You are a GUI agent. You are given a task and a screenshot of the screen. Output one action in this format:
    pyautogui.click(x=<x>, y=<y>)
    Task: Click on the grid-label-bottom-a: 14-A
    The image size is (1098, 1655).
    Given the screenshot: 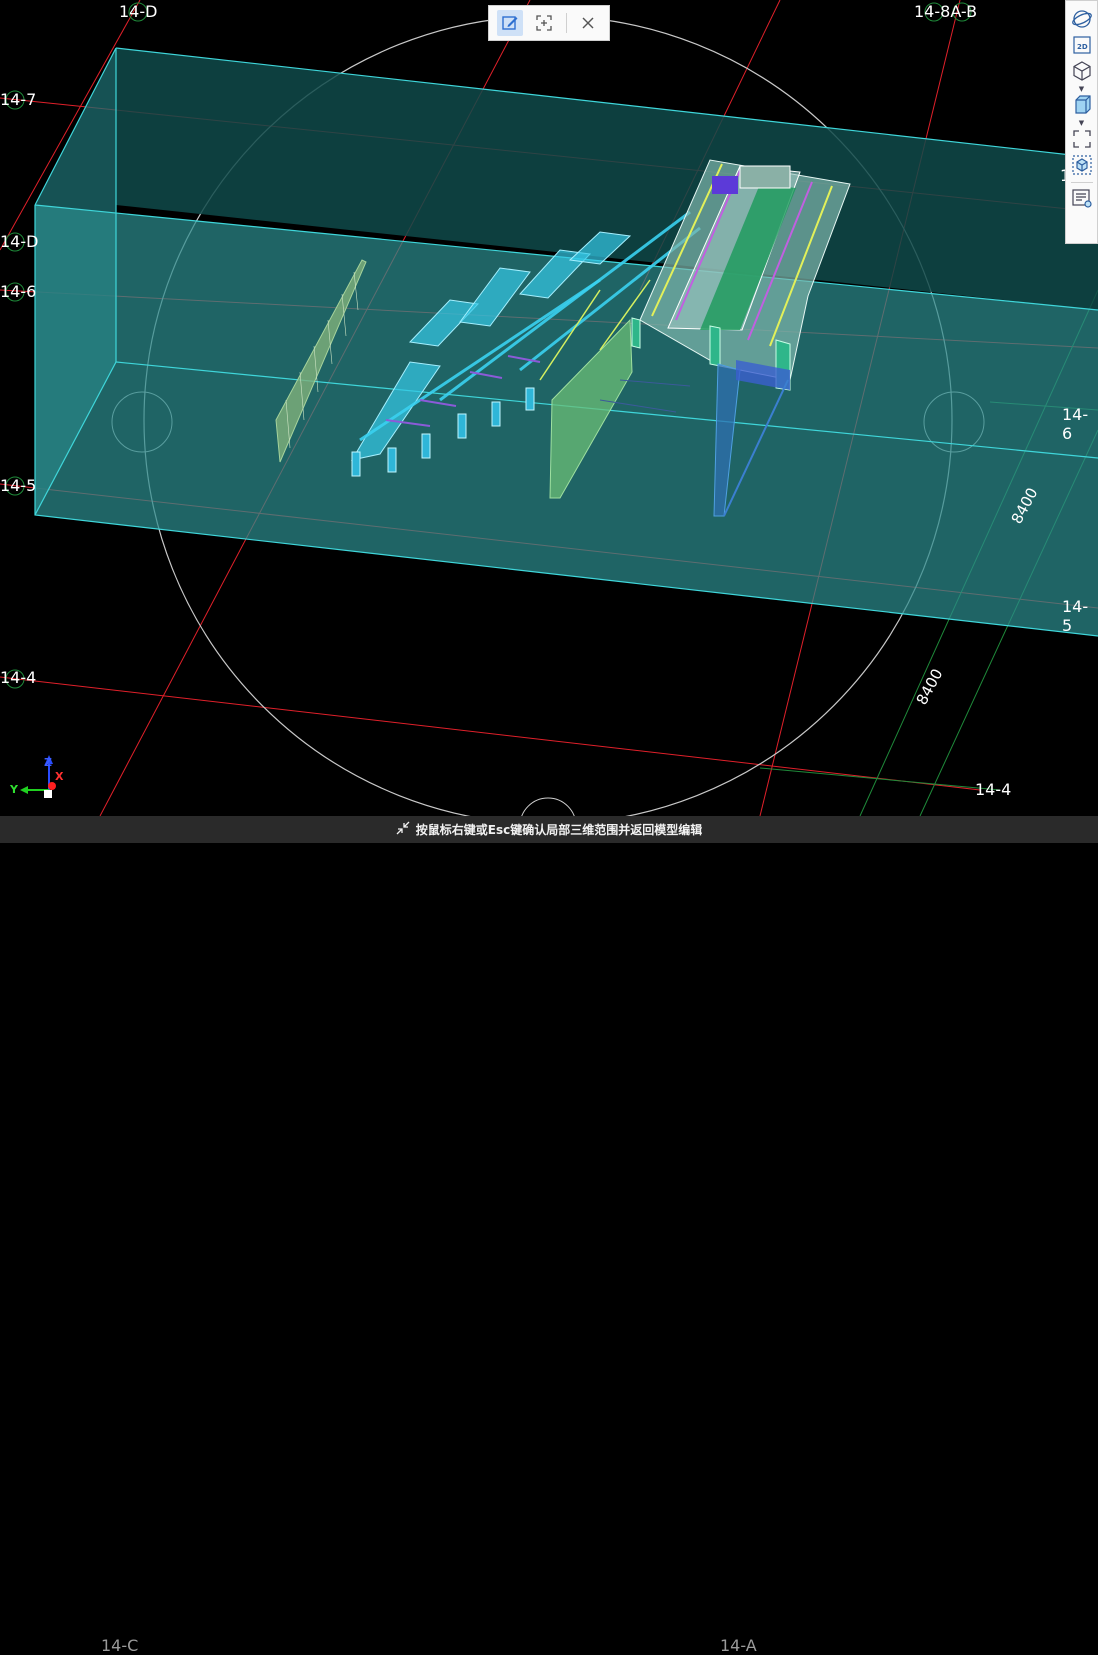 What is the action you would take?
    pyautogui.click(x=738, y=1645)
    